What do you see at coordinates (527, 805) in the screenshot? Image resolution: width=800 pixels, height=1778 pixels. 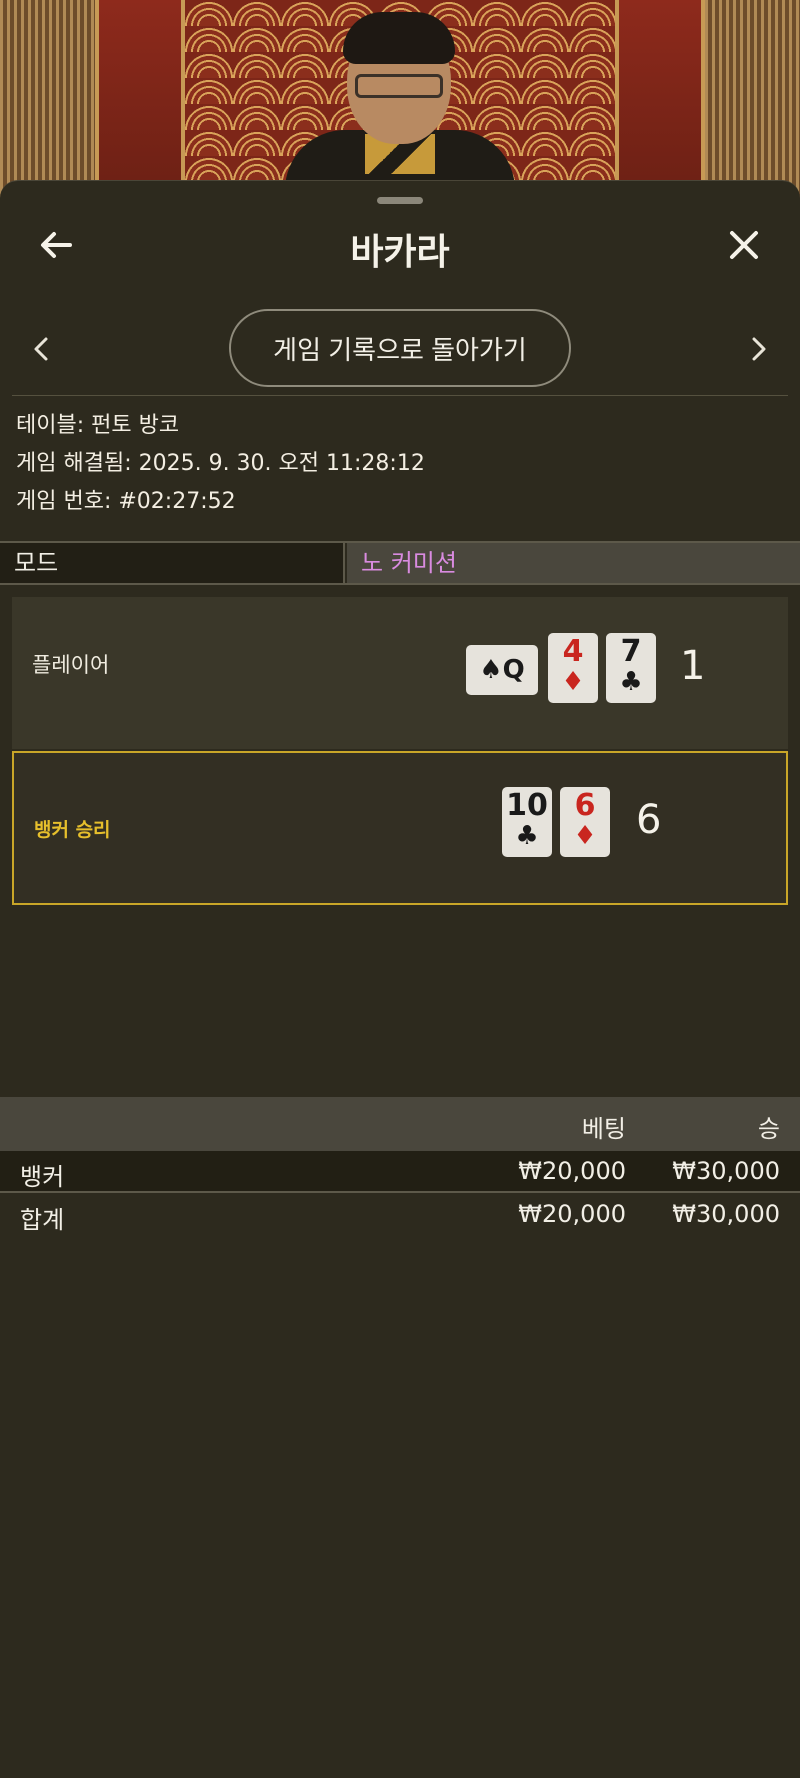 I see `card-rank: 10` at bounding box center [527, 805].